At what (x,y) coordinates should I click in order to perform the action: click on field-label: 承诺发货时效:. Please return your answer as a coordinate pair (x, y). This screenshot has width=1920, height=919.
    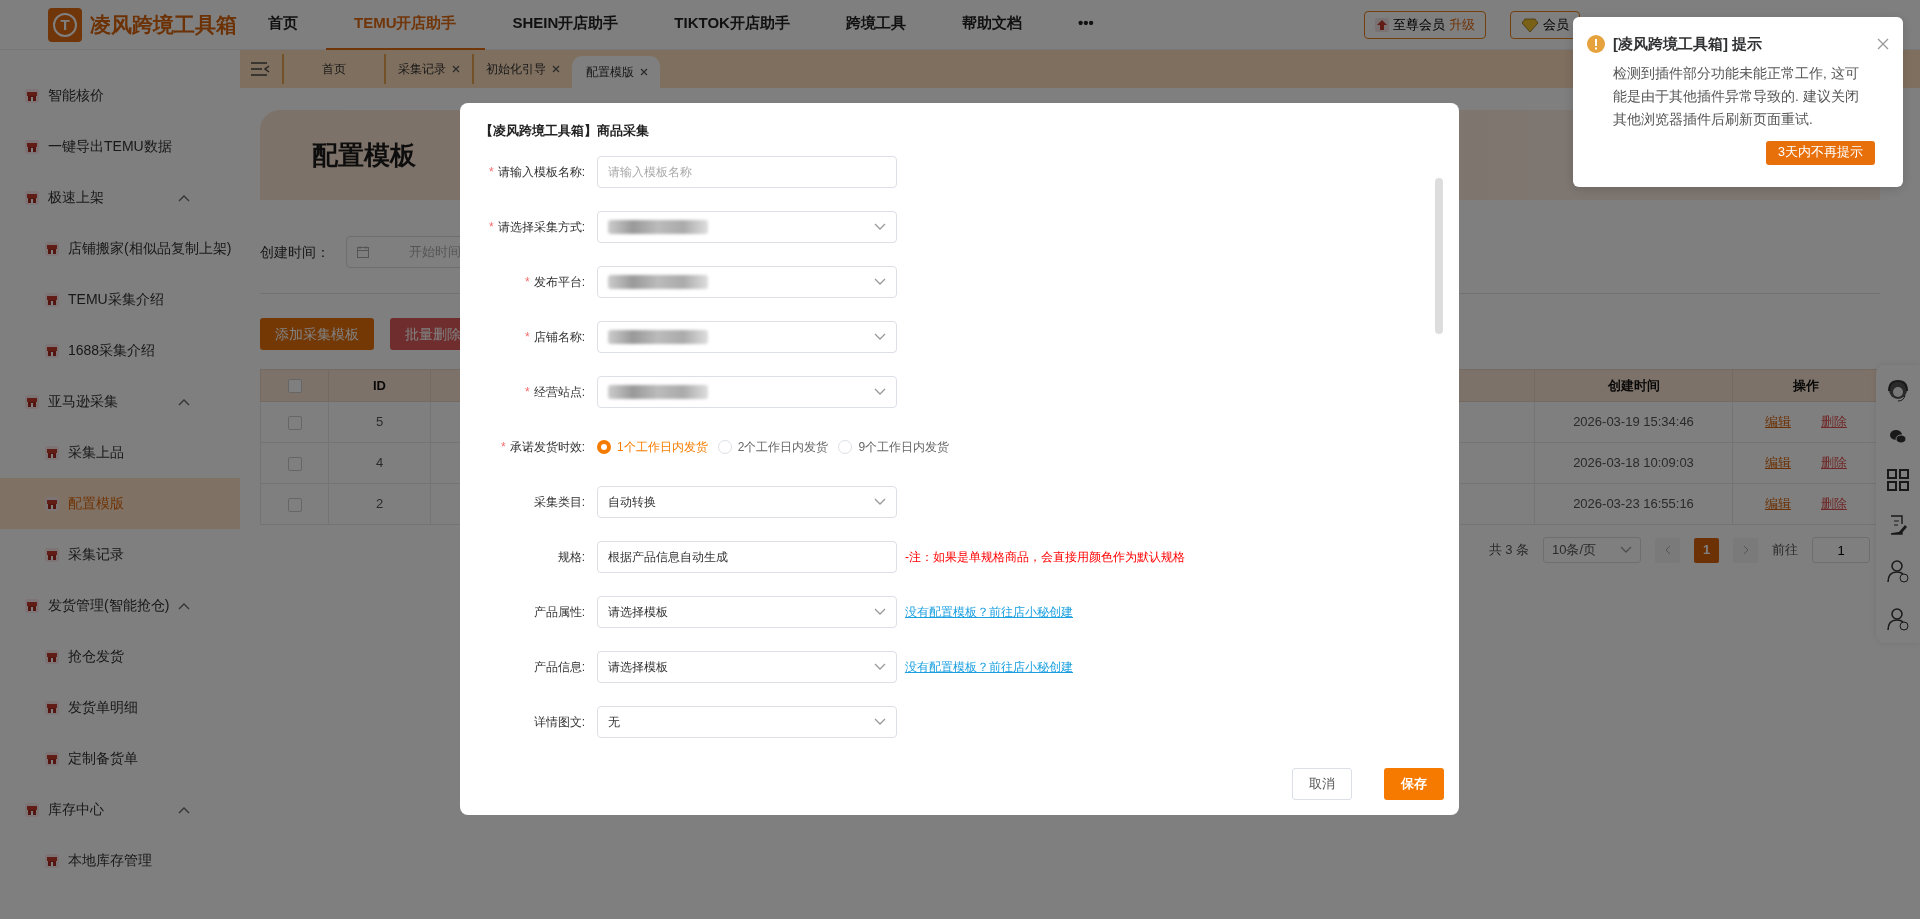
    Looking at the image, I should click on (547, 447).